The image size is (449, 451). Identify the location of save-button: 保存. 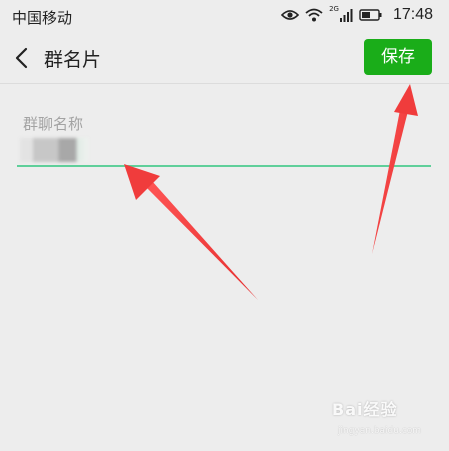
(398, 57).